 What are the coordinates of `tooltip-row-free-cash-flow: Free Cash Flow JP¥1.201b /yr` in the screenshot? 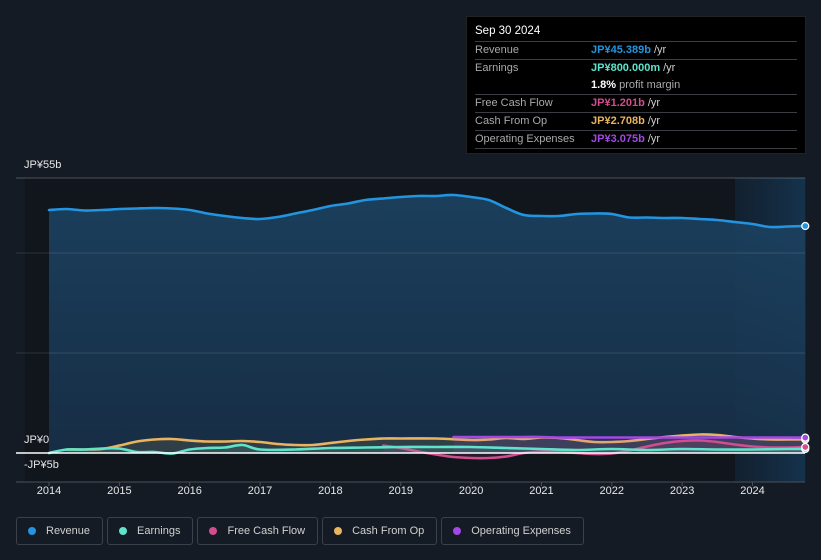 It's located at (636, 103).